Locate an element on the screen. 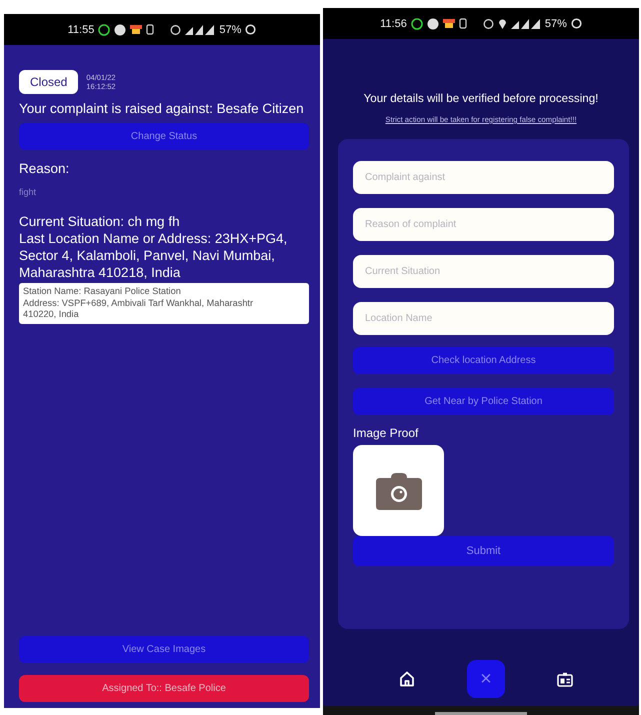 This screenshot has width=641, height=715. input-field: Reason of complaint is located at coordinates (483, 224).